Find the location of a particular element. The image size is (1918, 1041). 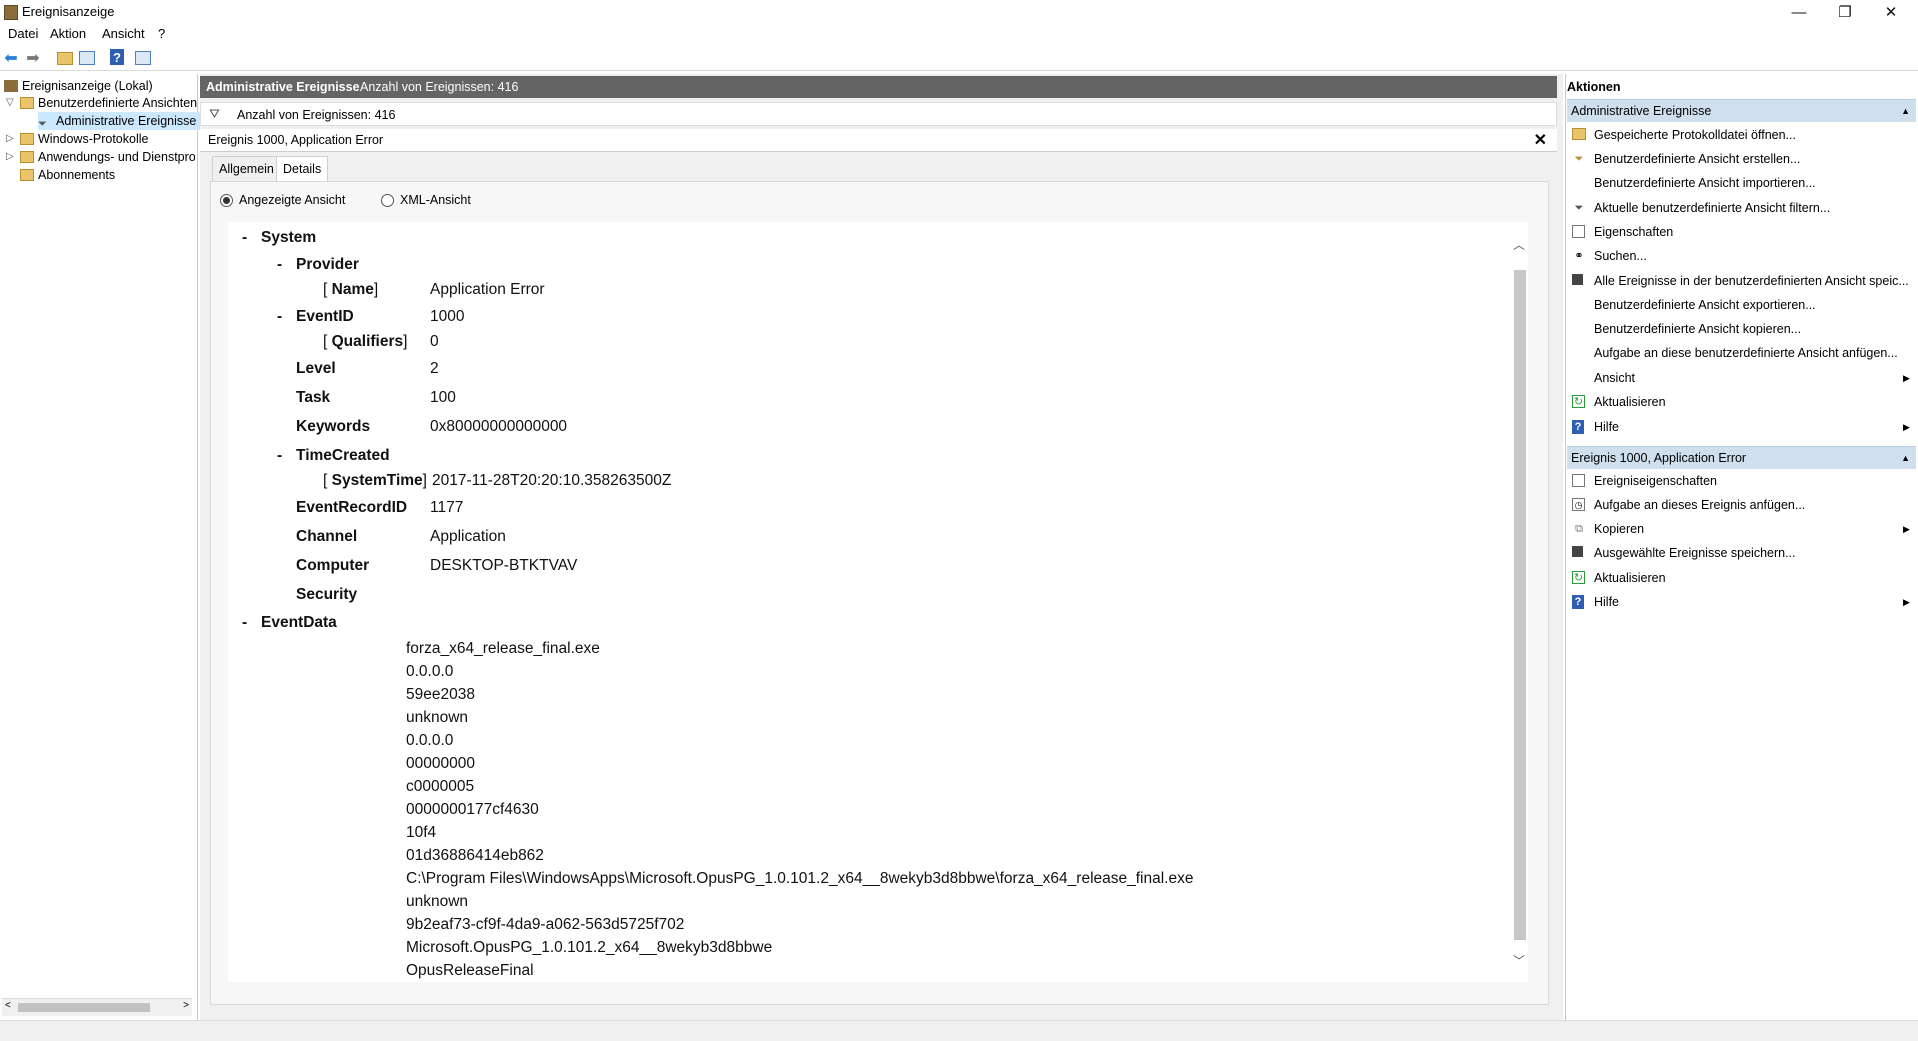

task-value: 100 is located at coordinates (443, 397).